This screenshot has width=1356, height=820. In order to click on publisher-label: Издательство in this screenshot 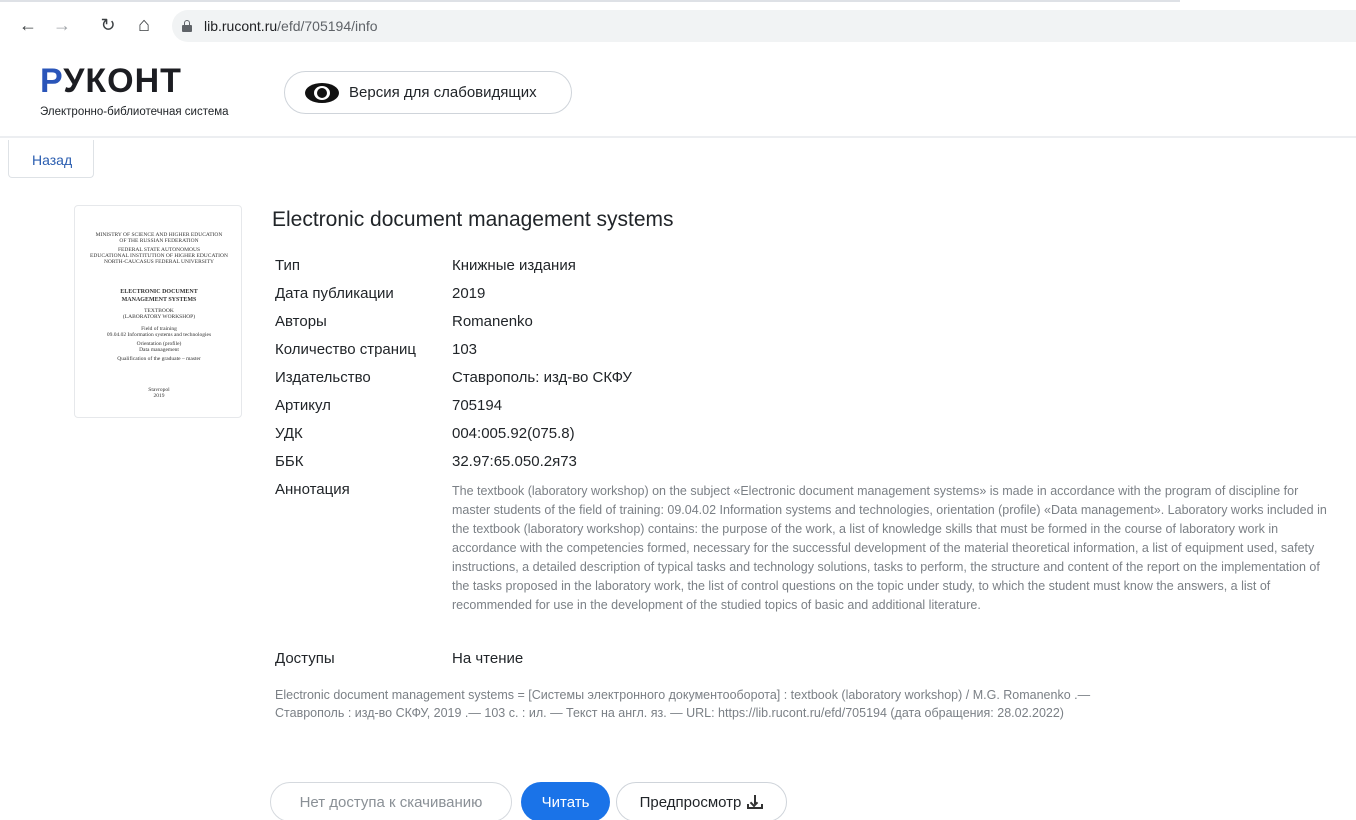, I will do `click(323, 377)`.